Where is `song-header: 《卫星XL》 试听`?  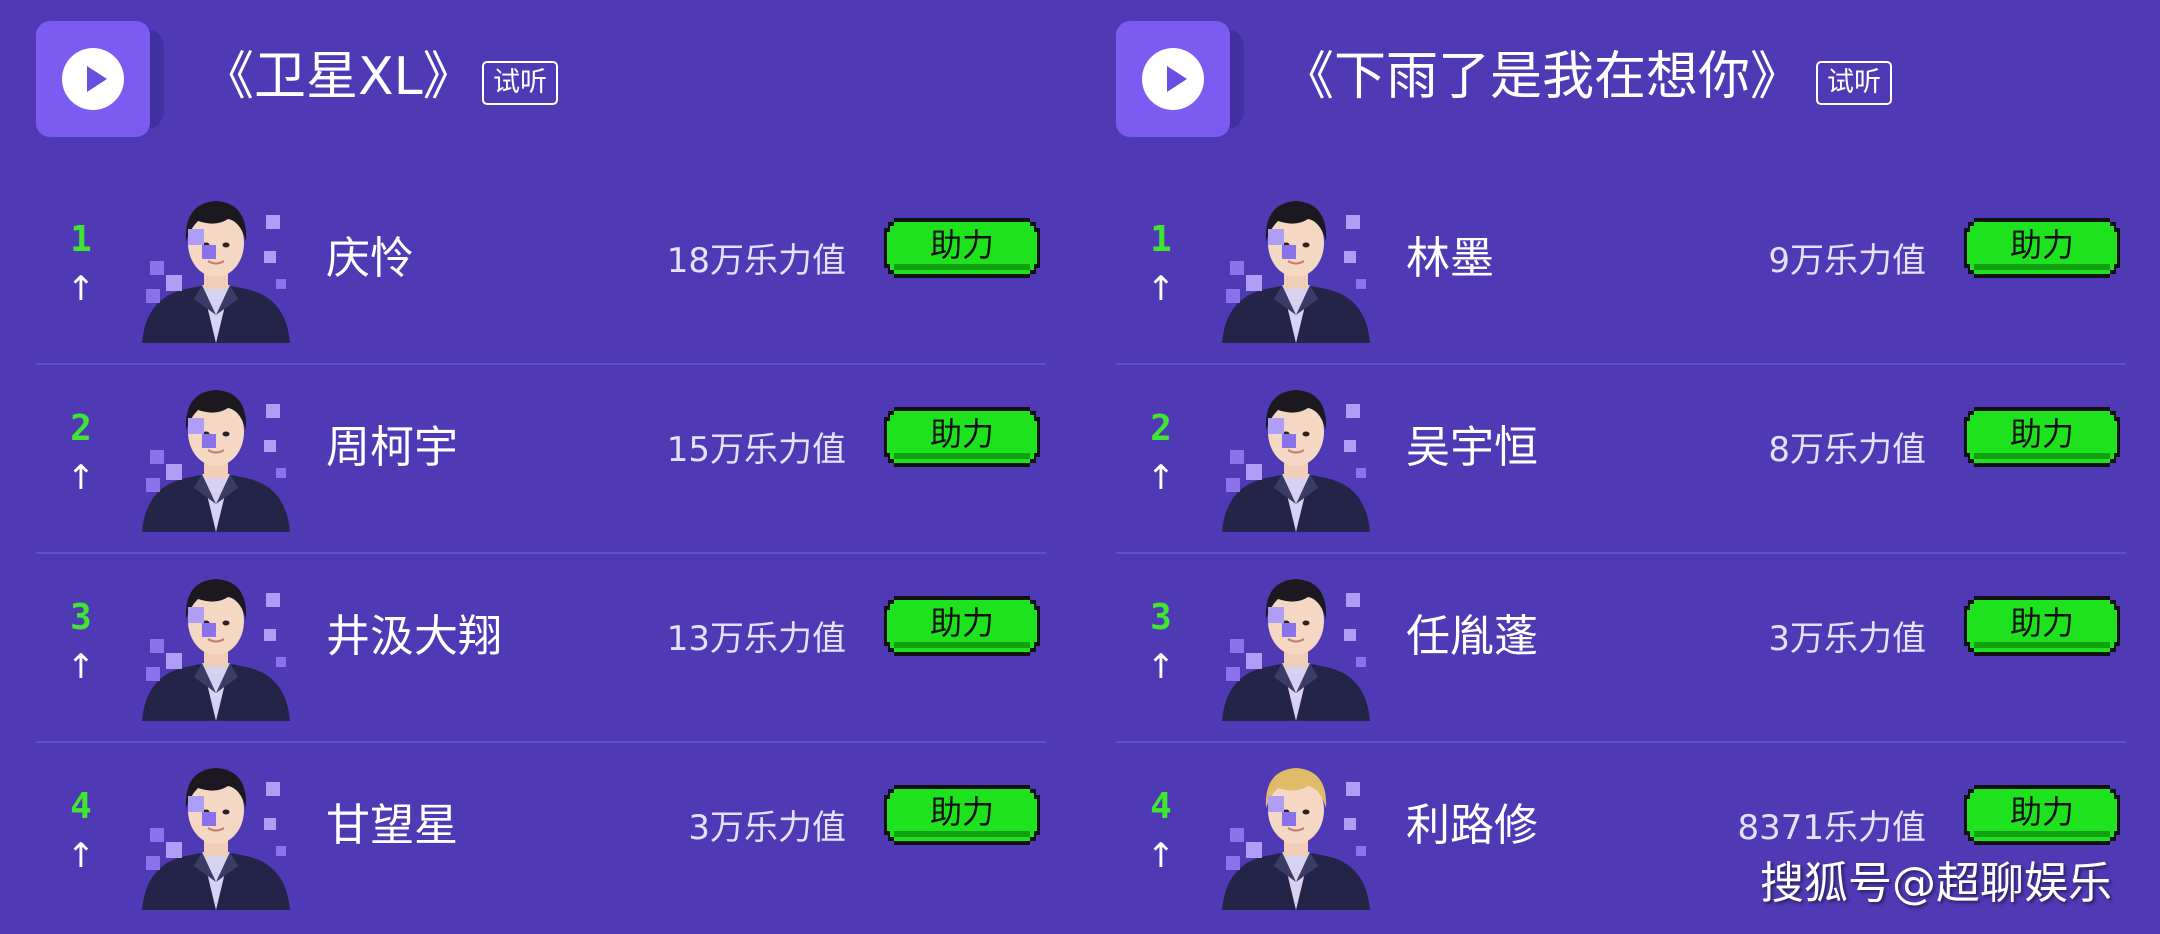 song-header: 《卫星XL》 试听 is located at coordinates (542, 79).